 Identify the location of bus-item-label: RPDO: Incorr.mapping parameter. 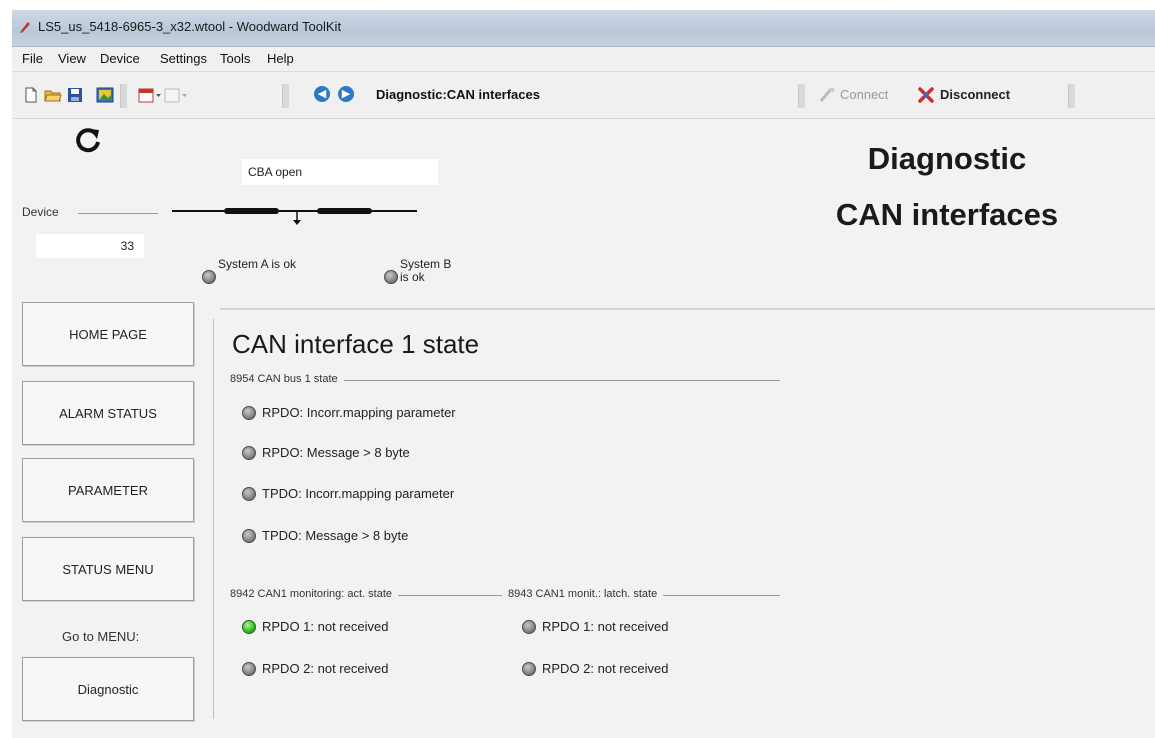
(359, 412).